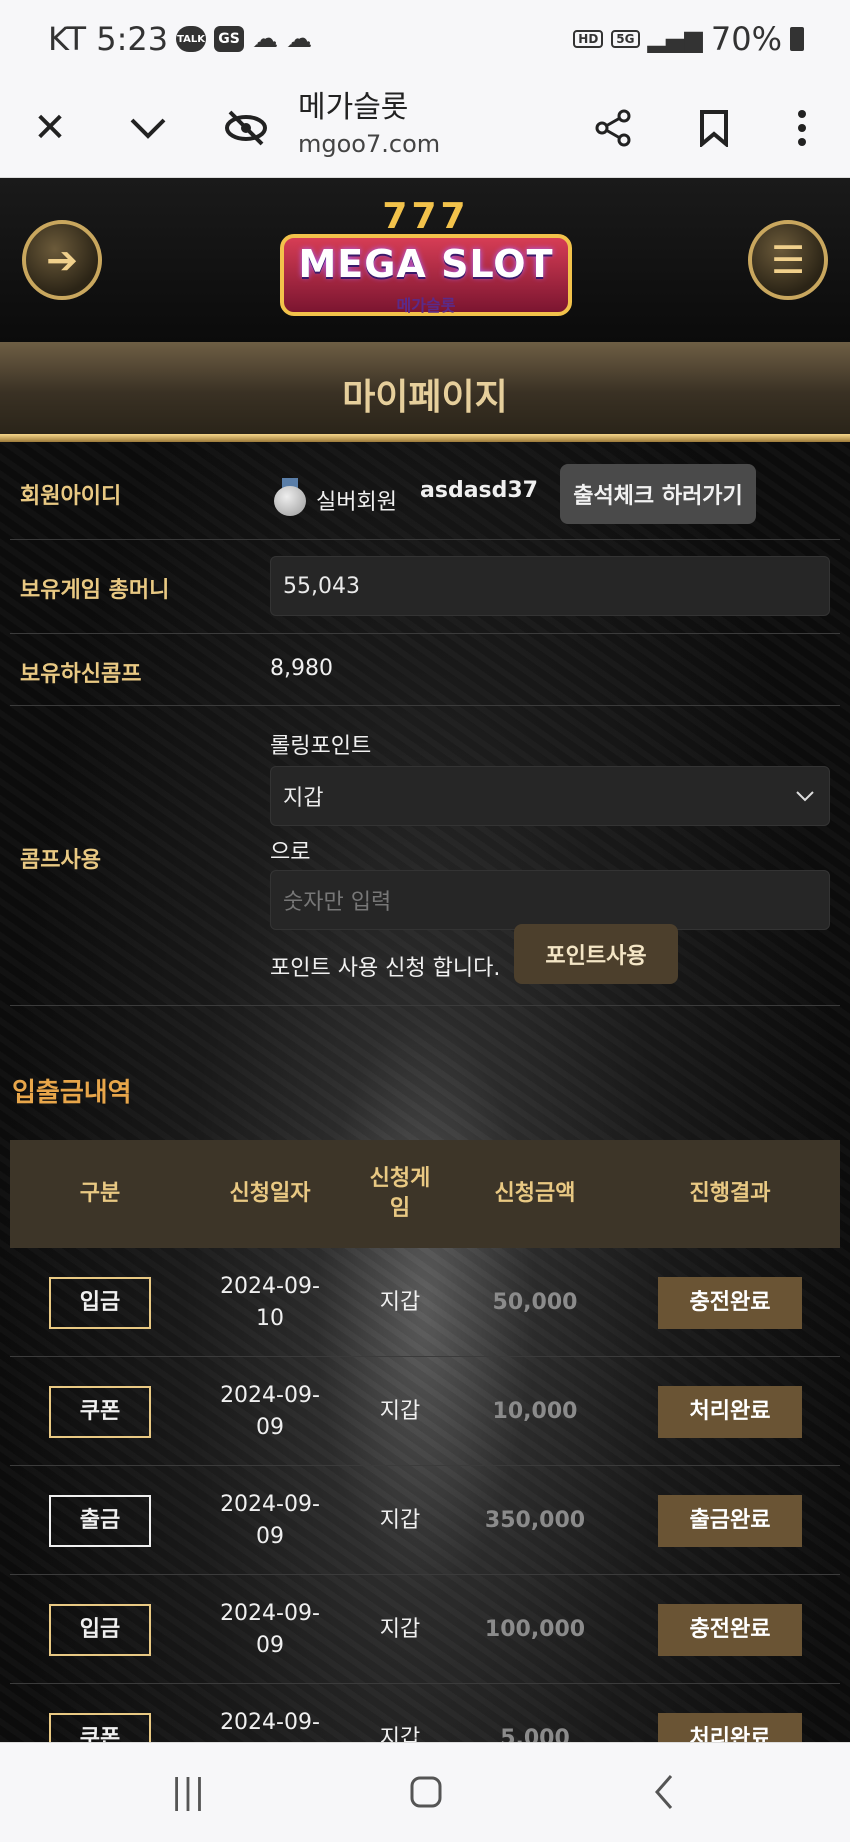 The image size is (850, 1842). I want to click on to-label: 으로, so click(290, 852).